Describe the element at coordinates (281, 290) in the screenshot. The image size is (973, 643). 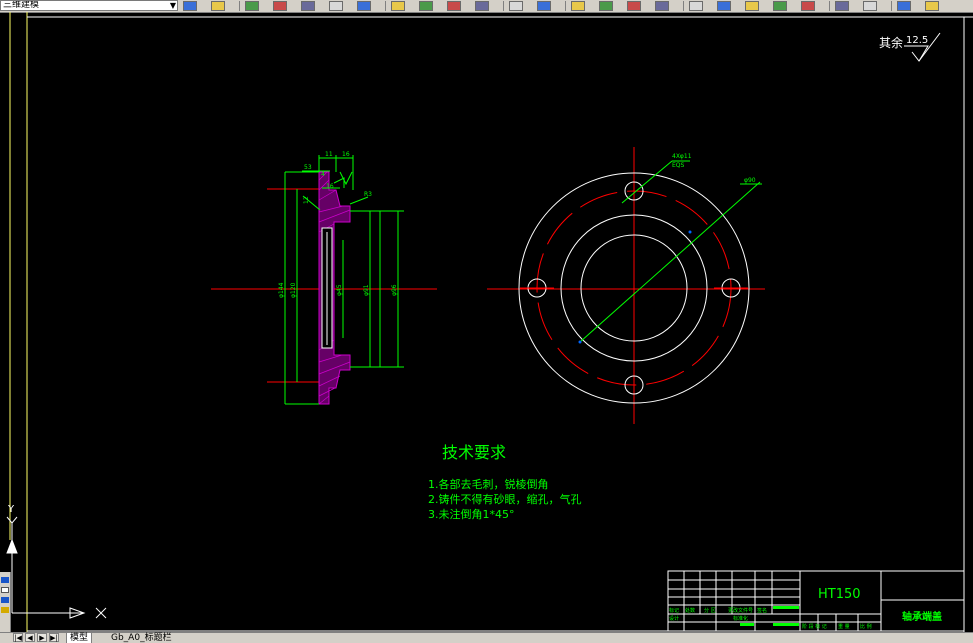
I see `dim-phi144: φ144` at that location.